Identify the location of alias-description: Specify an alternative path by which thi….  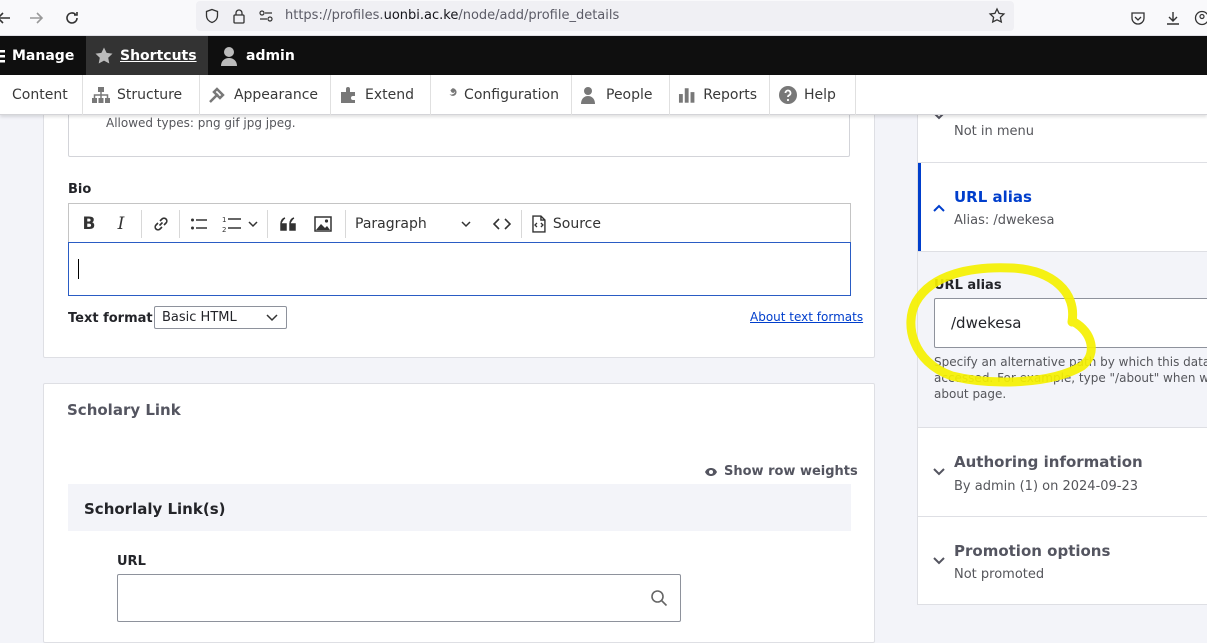
(1070, 378).